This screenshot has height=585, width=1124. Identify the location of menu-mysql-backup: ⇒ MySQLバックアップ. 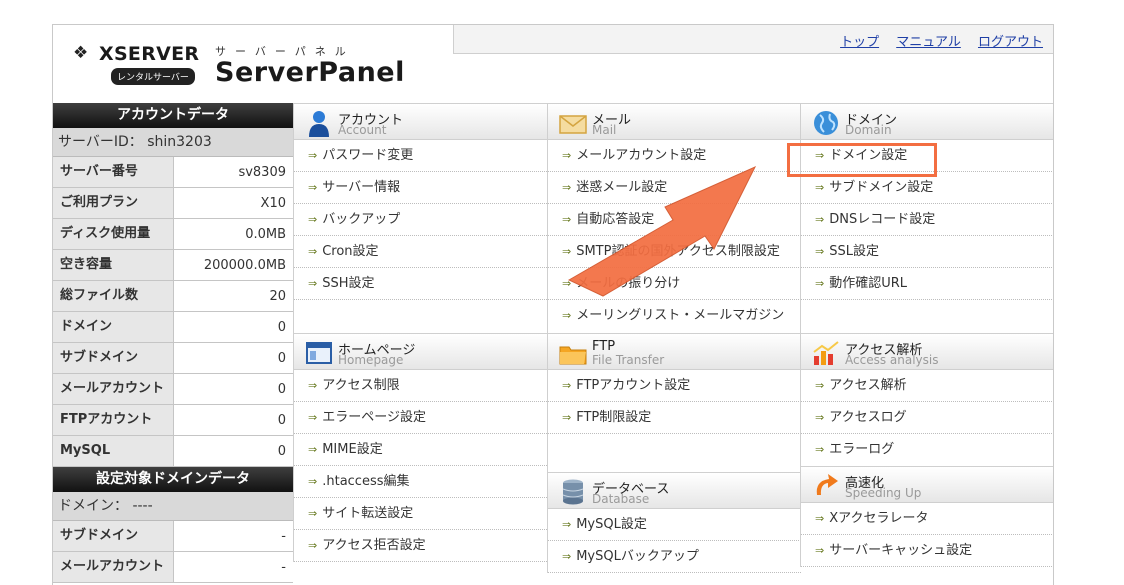
(674, 557).